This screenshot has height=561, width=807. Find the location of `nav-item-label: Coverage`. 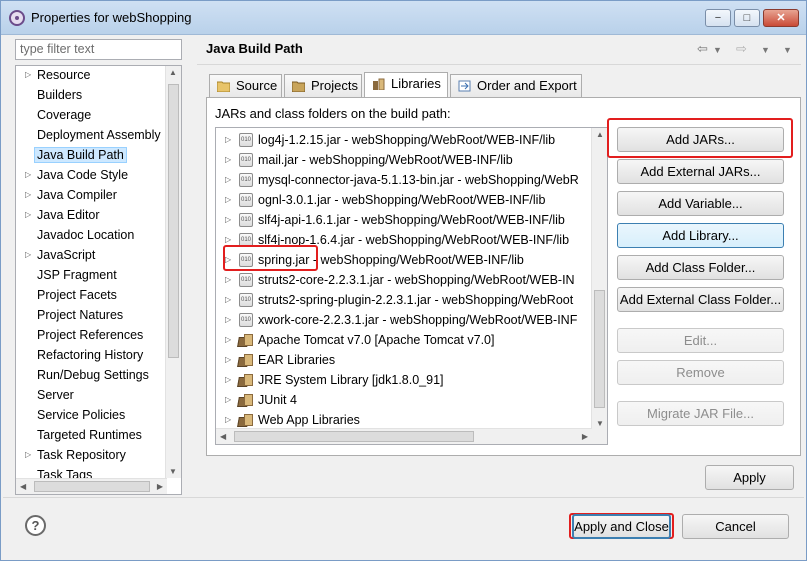

nav-item-label: Coverage is located at coordinates (64, 115).